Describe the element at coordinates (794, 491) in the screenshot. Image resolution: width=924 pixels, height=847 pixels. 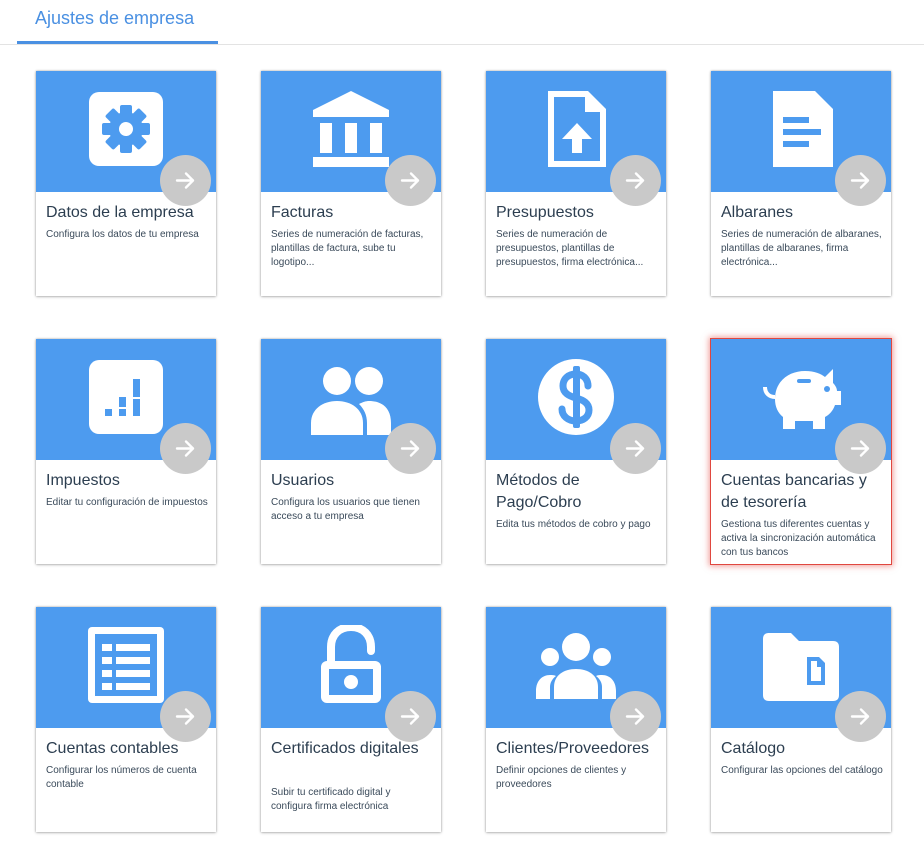
I see `card-title: Cuentas bancarias y de tesorería` at that location.